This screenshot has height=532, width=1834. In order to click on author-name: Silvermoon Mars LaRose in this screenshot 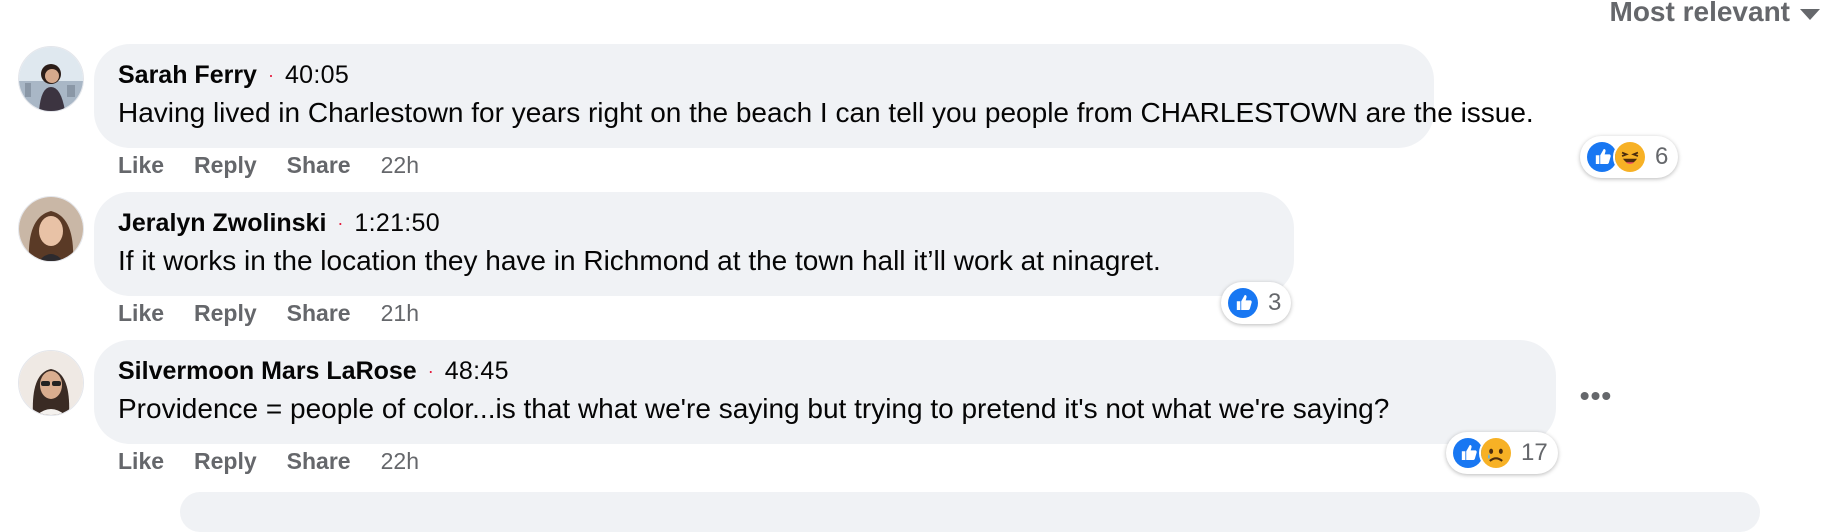, I will do `click(267, 371)`.